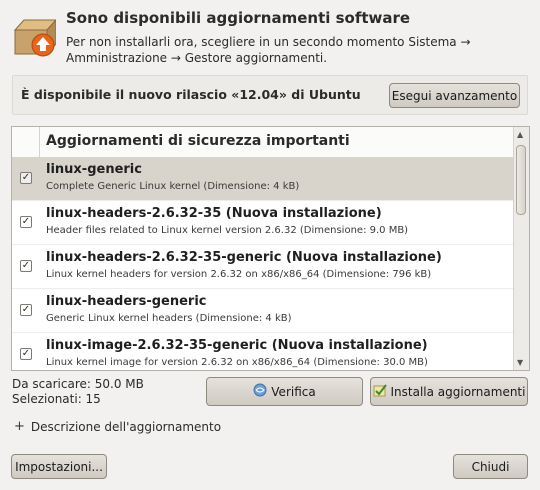  What do you see at coordinates (293, 391) in the screenshot?
I see `verify-button-label: Verifica` at bounding box center [293, 391].